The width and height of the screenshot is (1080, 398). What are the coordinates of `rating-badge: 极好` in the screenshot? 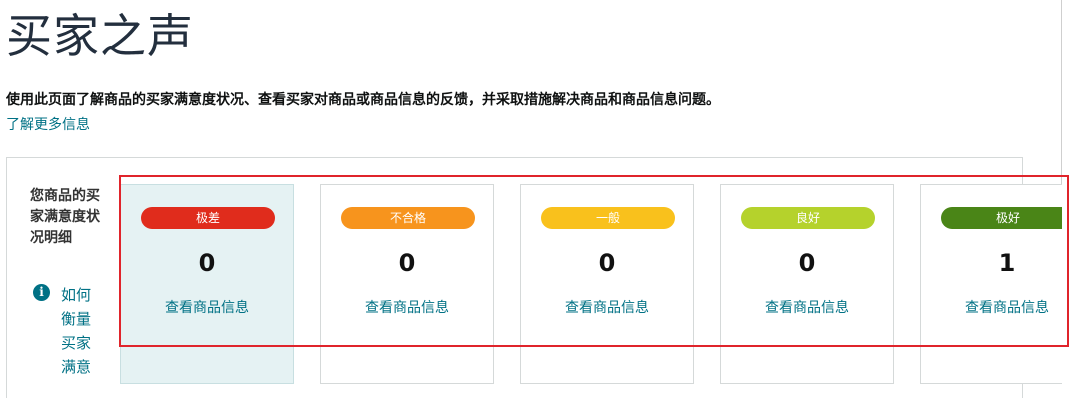 It's located at (1001, 218).